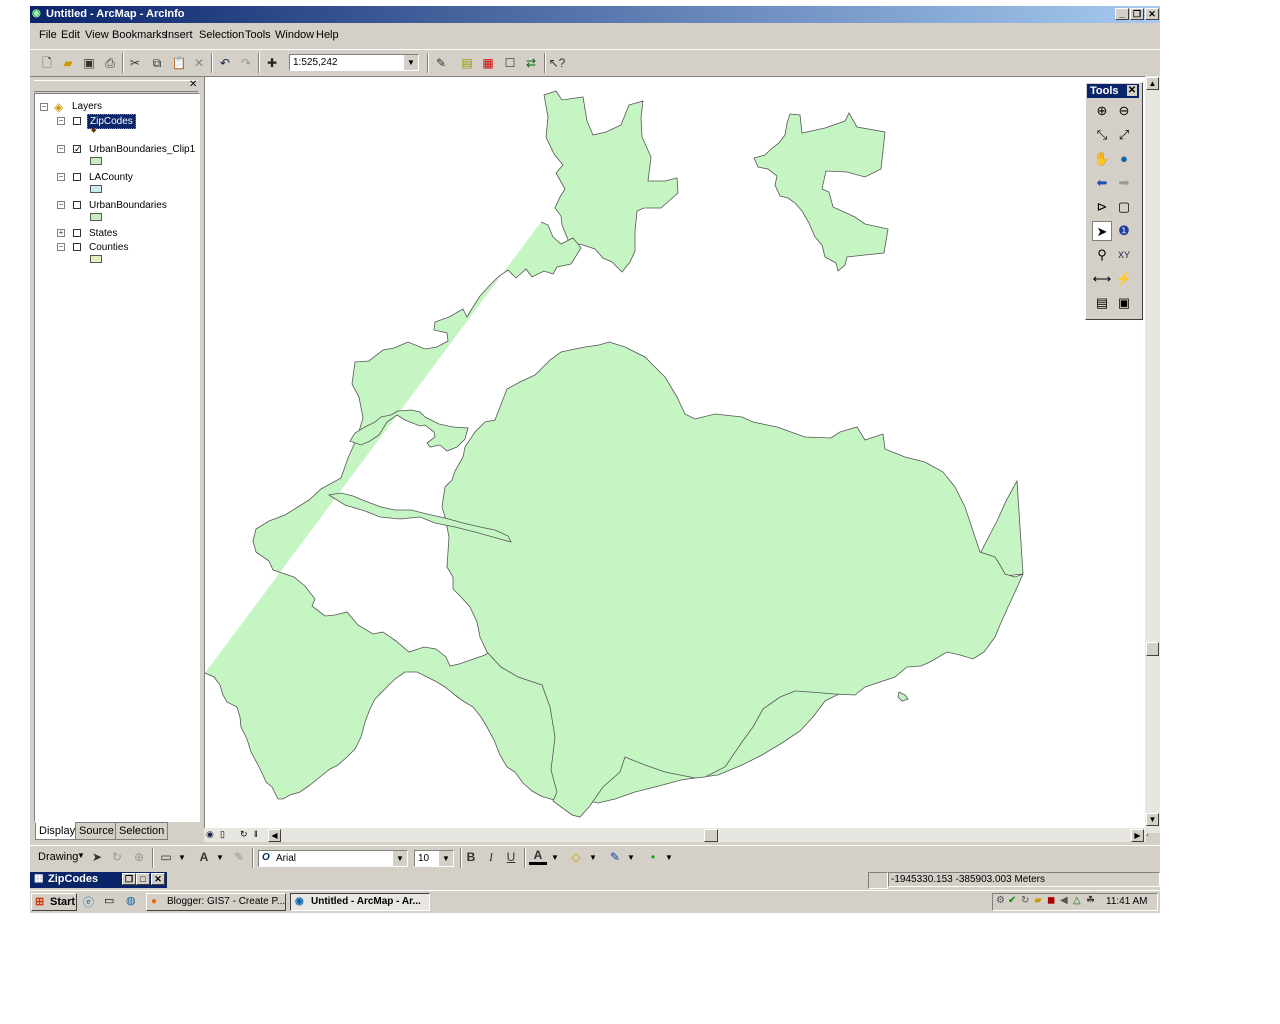 This screenshot has width=1280, height=1024. Describe the element at coordinates (70, 35) in the screenshot. I see `menu-edit: Edit` at that location.